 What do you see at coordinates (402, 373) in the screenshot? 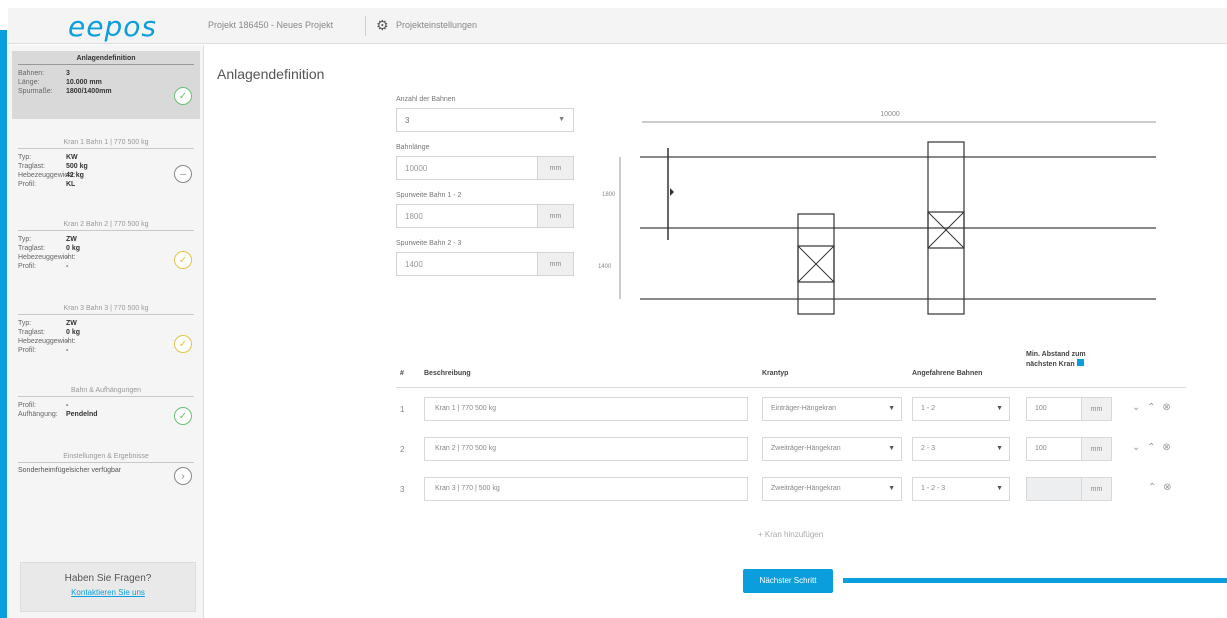
I see `col-num: #` at bounding box center [402, 373].